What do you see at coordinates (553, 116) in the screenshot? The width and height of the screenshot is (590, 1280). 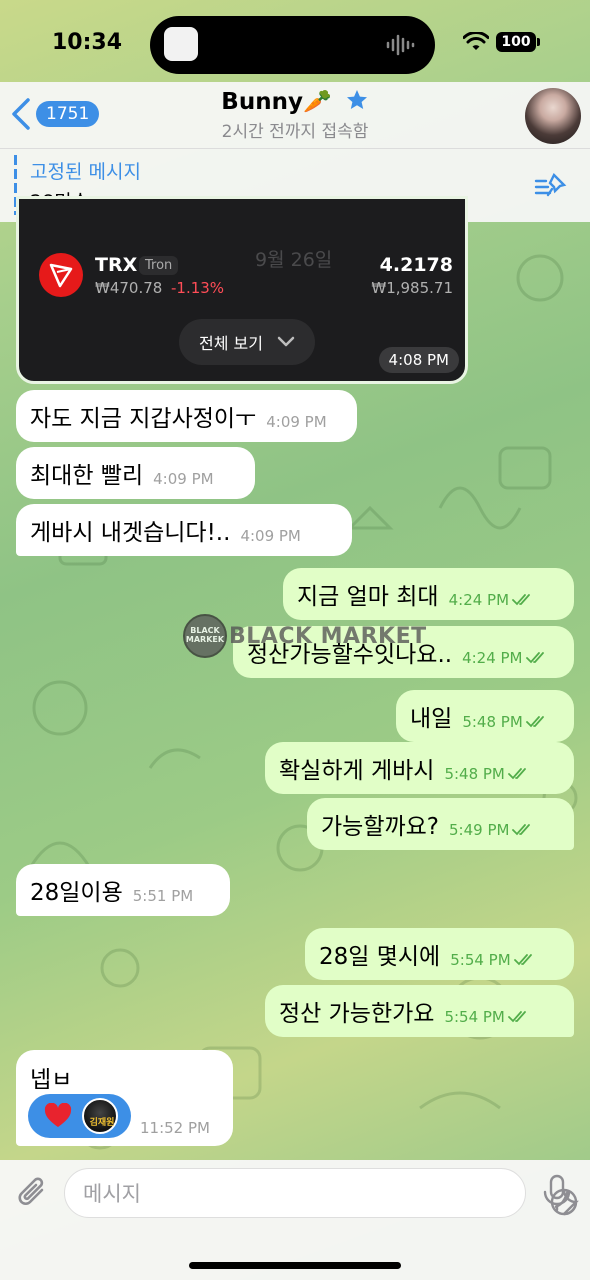 I see `contact-avatar` at bounding box center [553, 116].